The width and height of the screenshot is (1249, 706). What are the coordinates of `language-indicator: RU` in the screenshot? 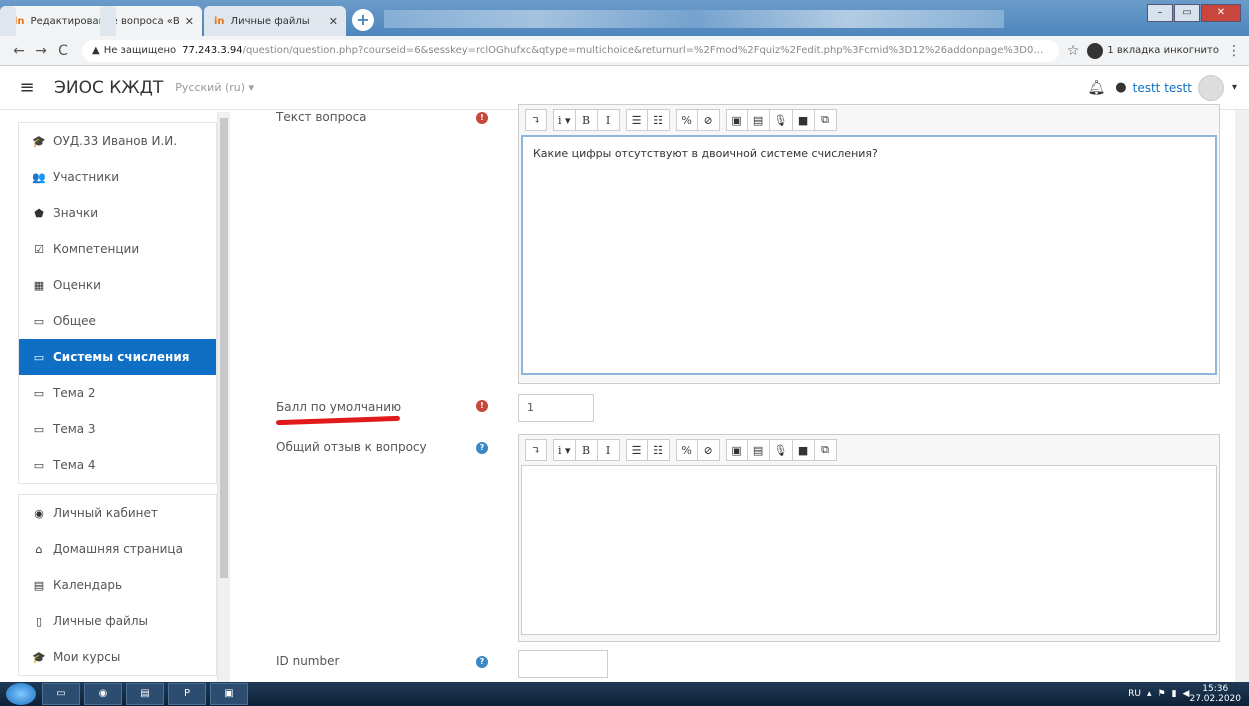 It's located at (1134, 694).